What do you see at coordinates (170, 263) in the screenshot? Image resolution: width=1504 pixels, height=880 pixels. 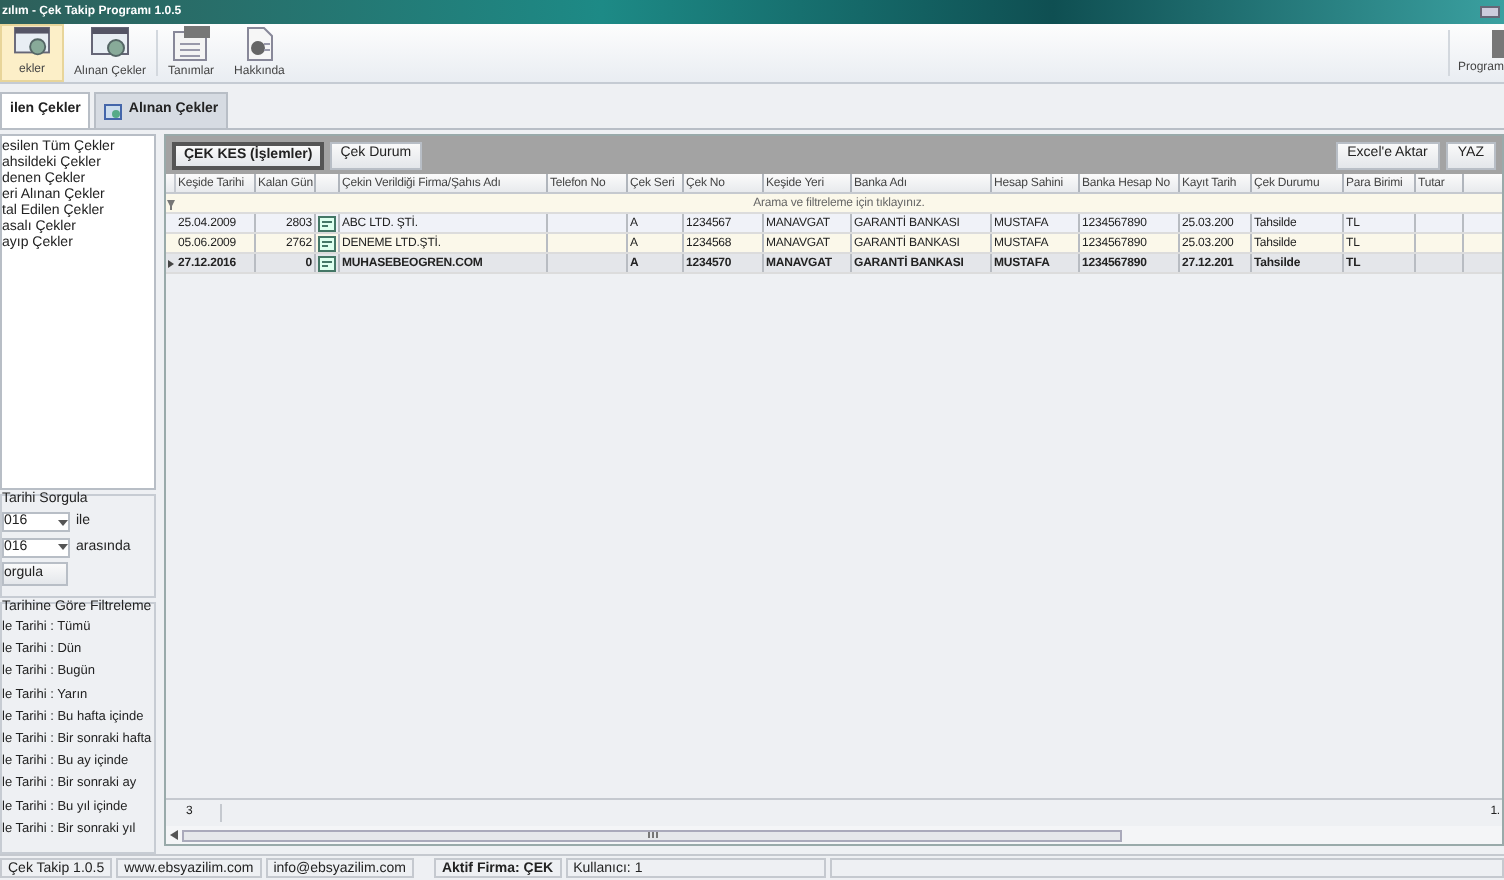 I see `current-row-icon` at bounding box center [170, 263].